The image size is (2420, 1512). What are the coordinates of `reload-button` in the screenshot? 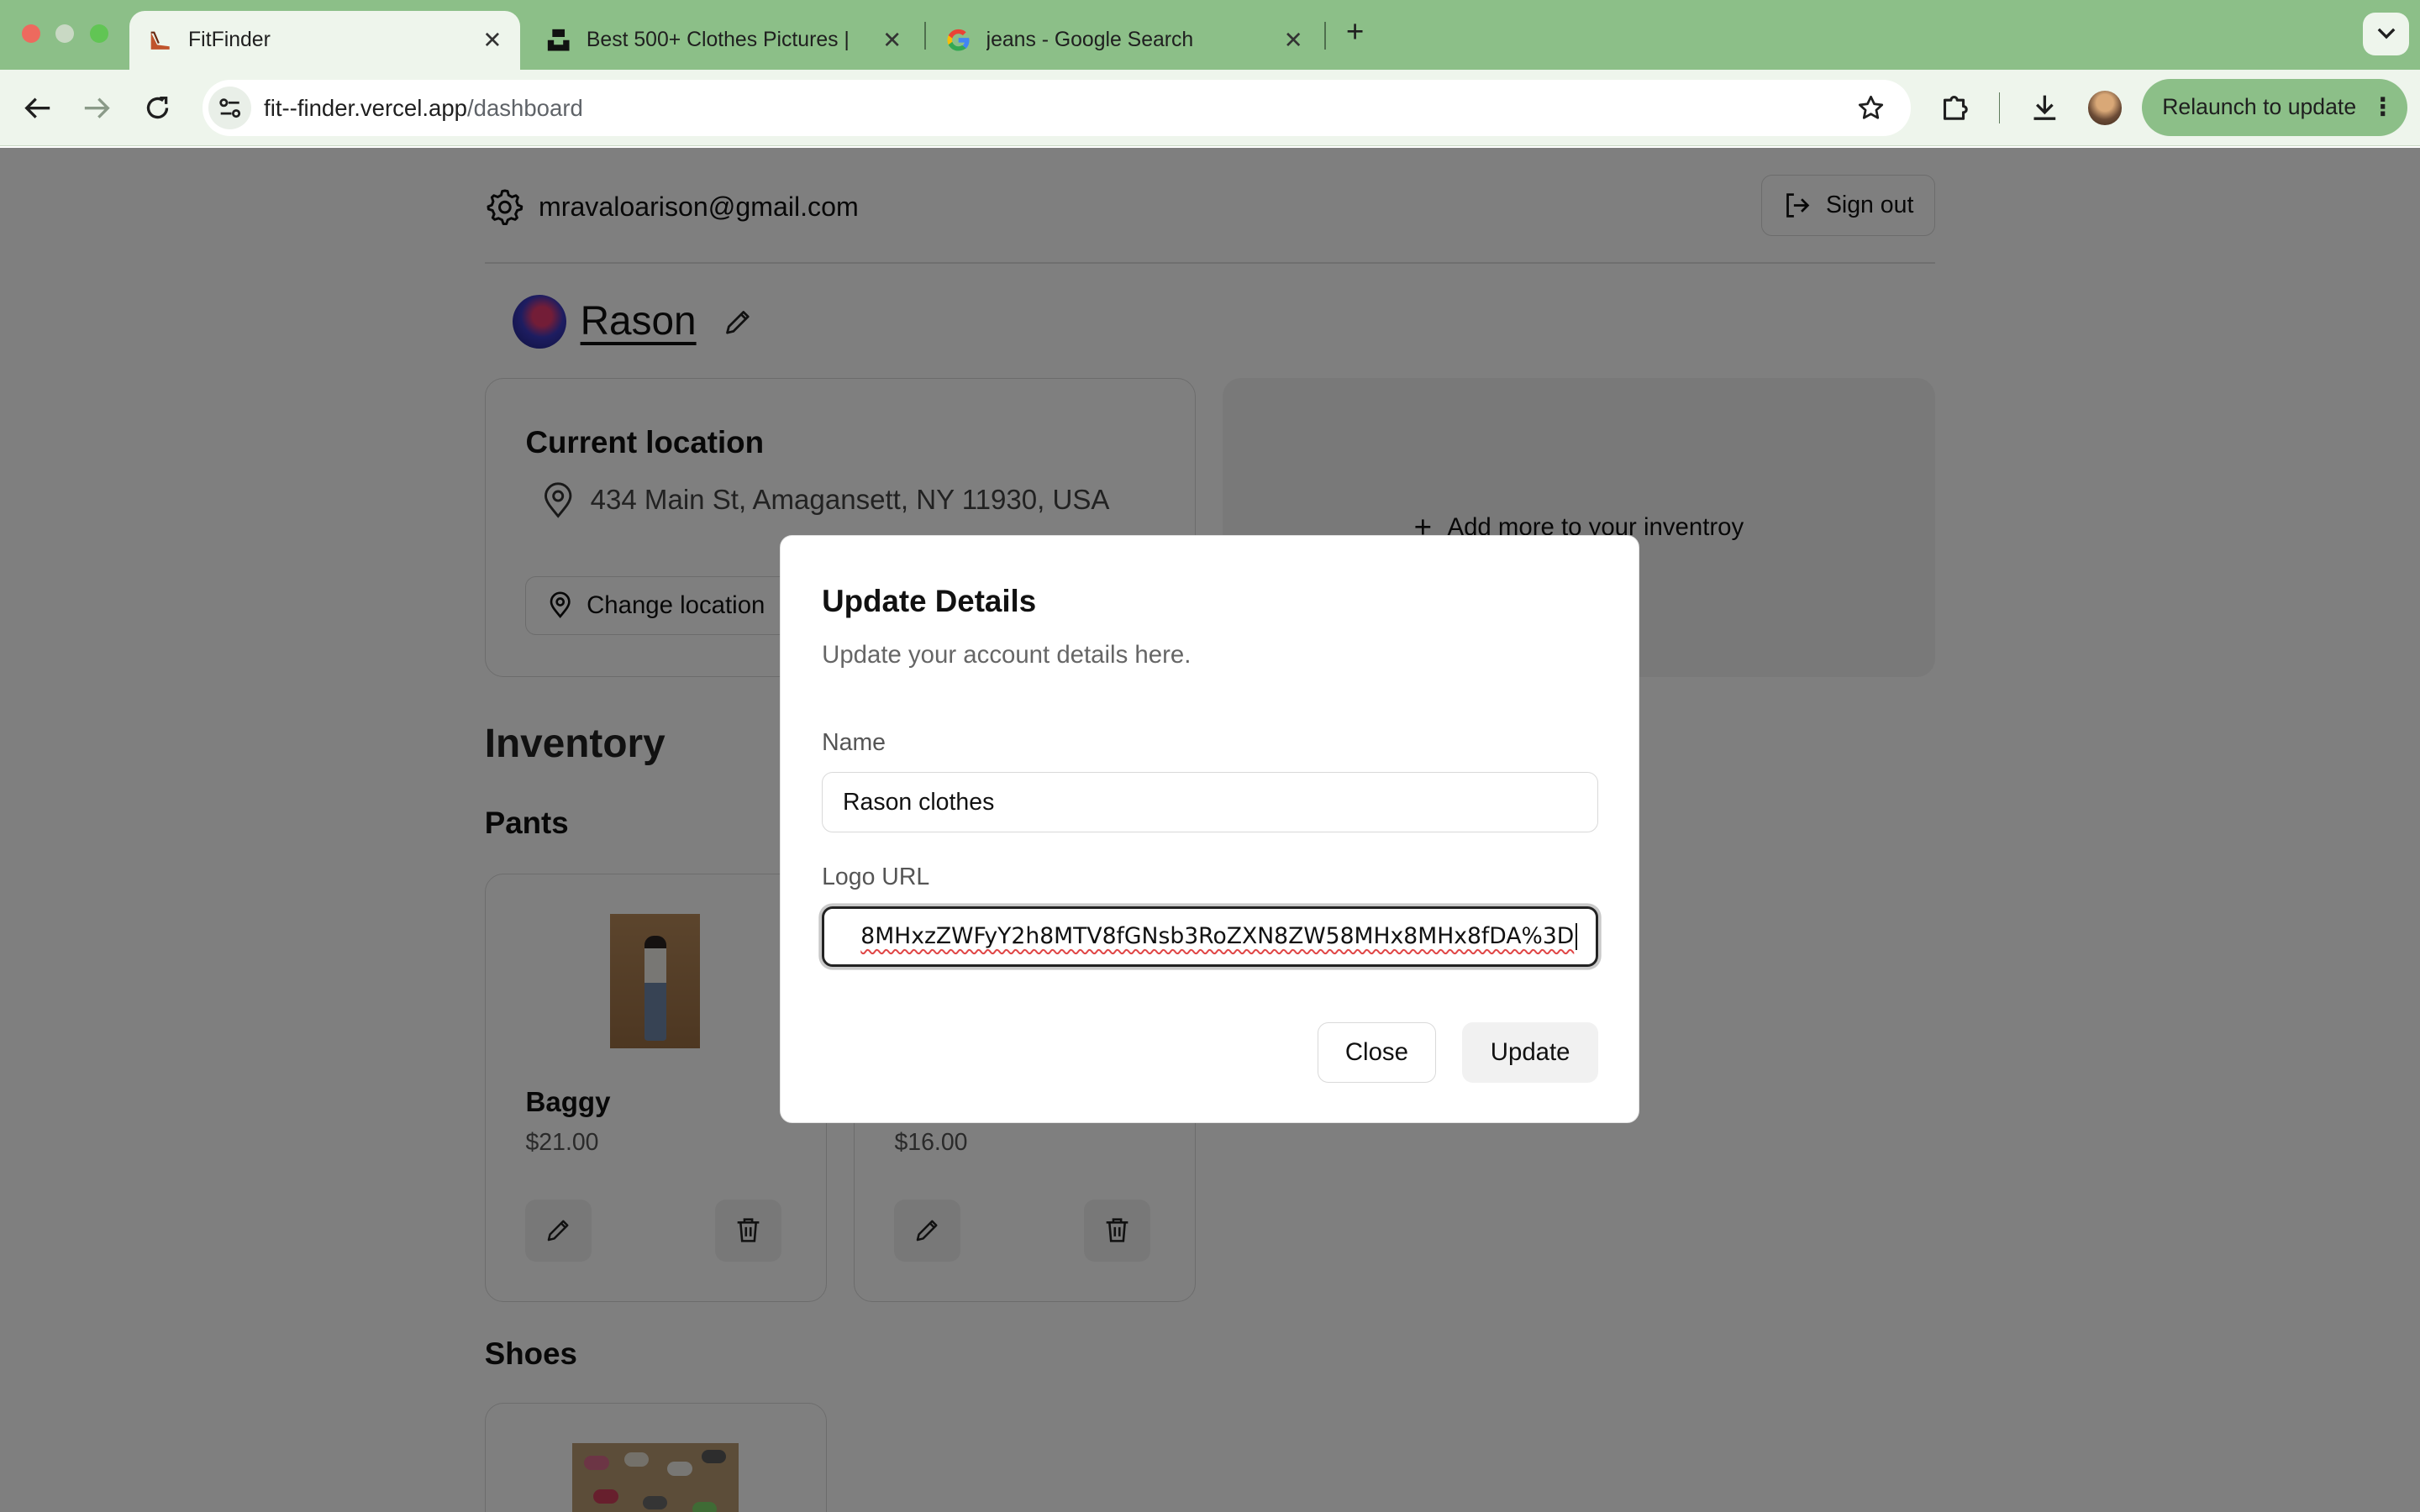 It's located at (157, 108).